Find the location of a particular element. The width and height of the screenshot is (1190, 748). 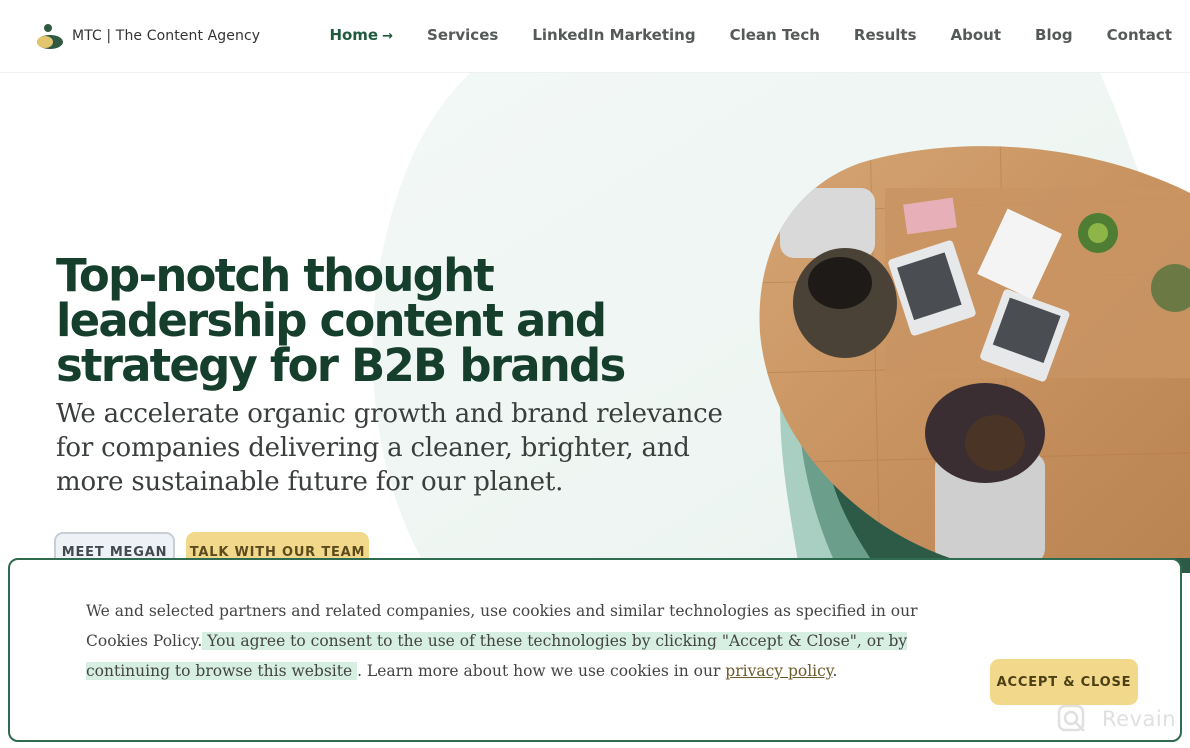

cookie-text-end: . is located at coordinates (835, 671).